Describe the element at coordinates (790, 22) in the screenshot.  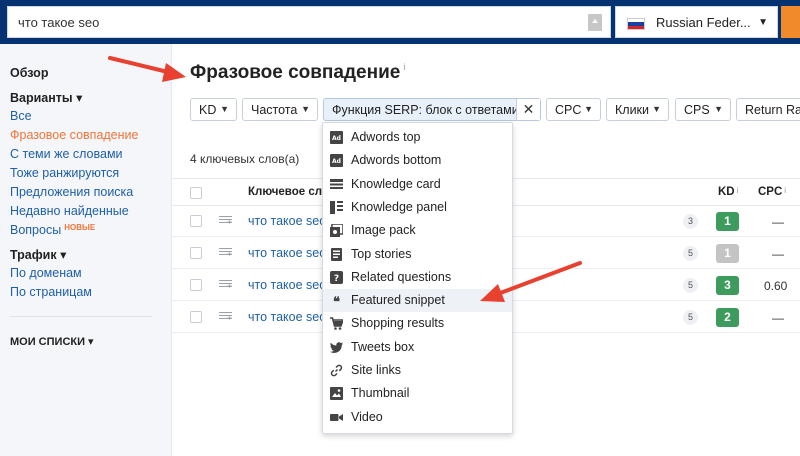
I see `search-button` at that location.